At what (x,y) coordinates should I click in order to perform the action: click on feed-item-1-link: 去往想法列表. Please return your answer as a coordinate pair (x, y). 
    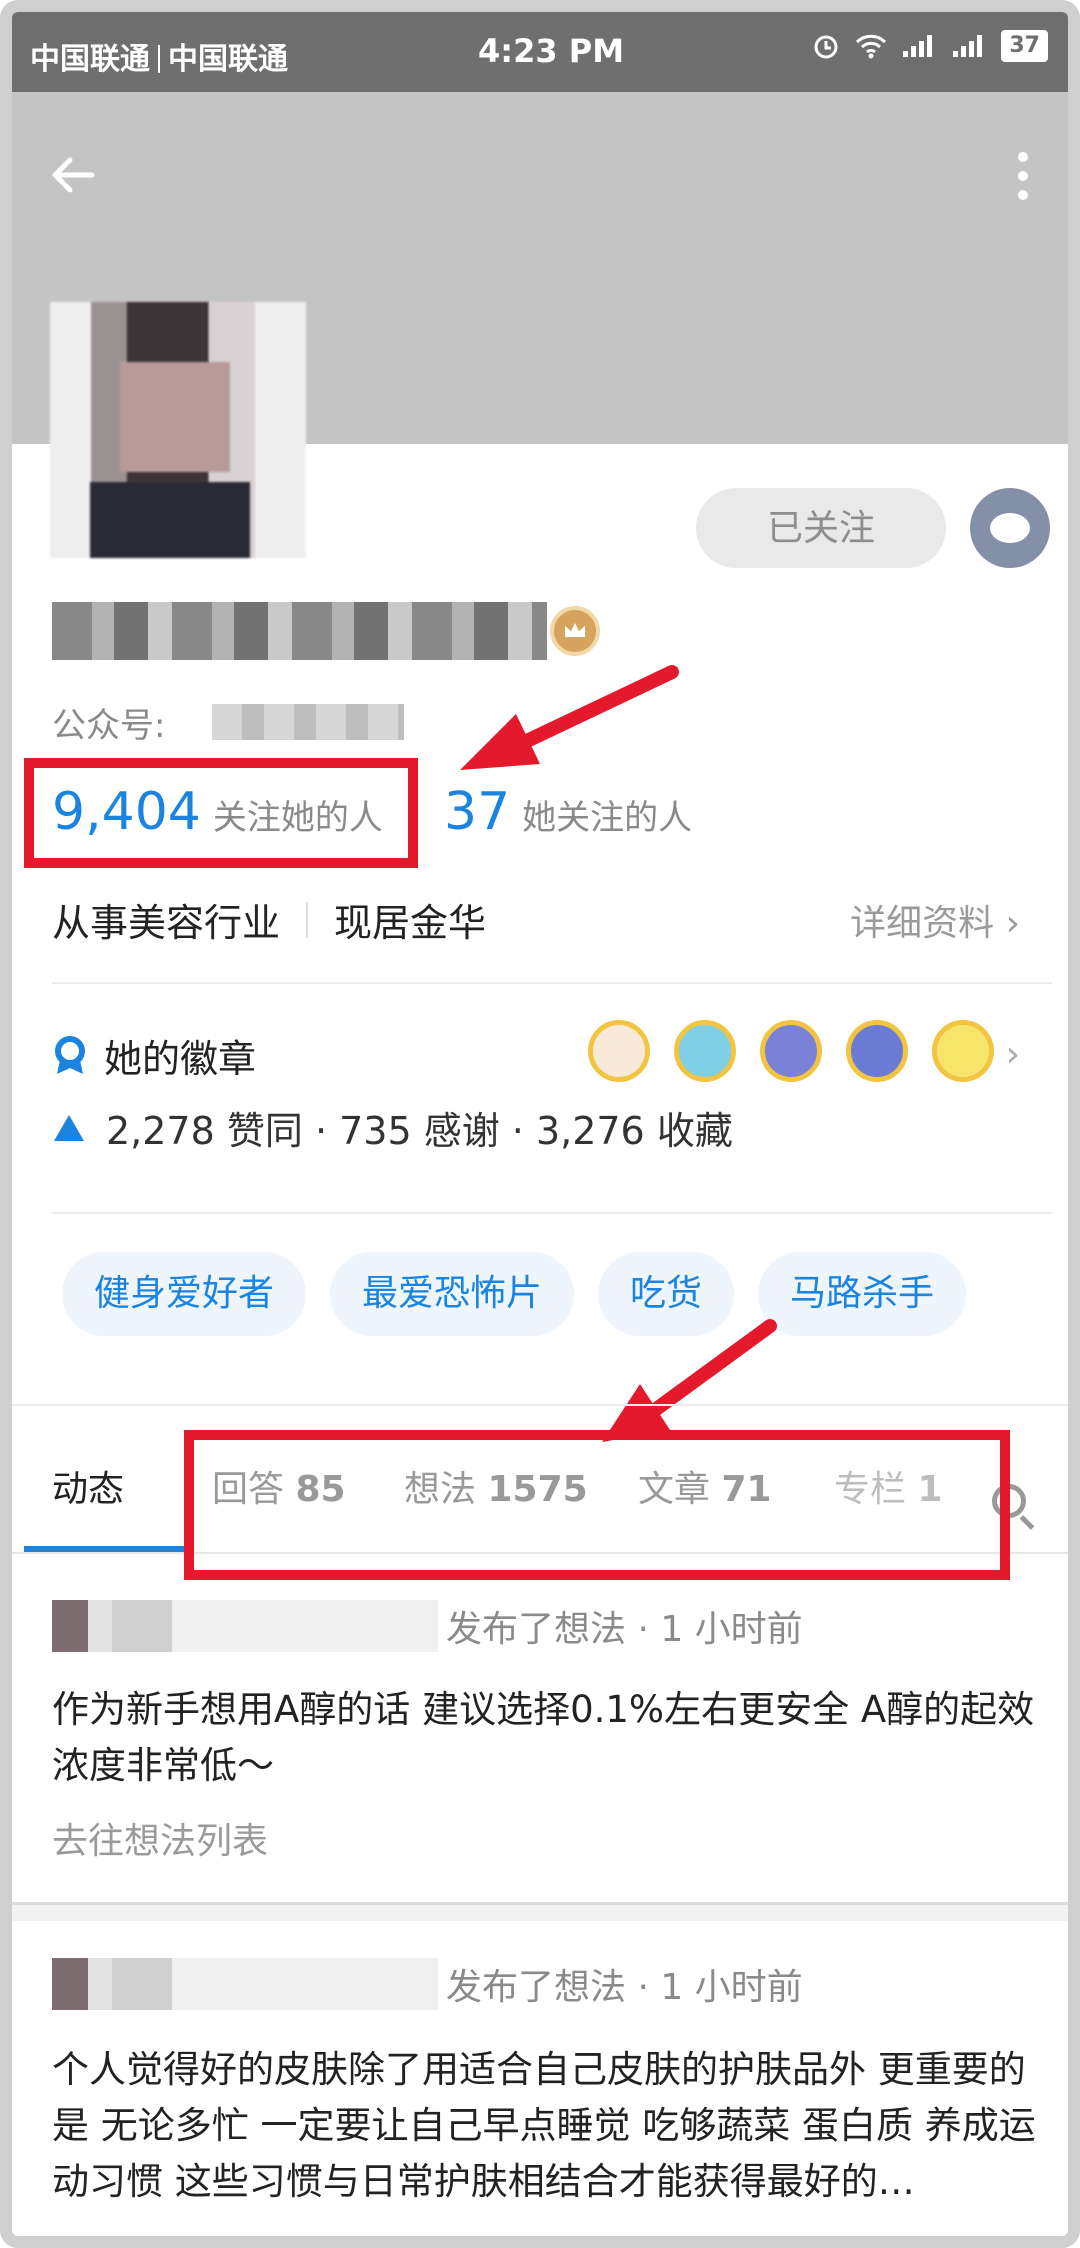
    Looking at the image, I should click on (160, 1838).